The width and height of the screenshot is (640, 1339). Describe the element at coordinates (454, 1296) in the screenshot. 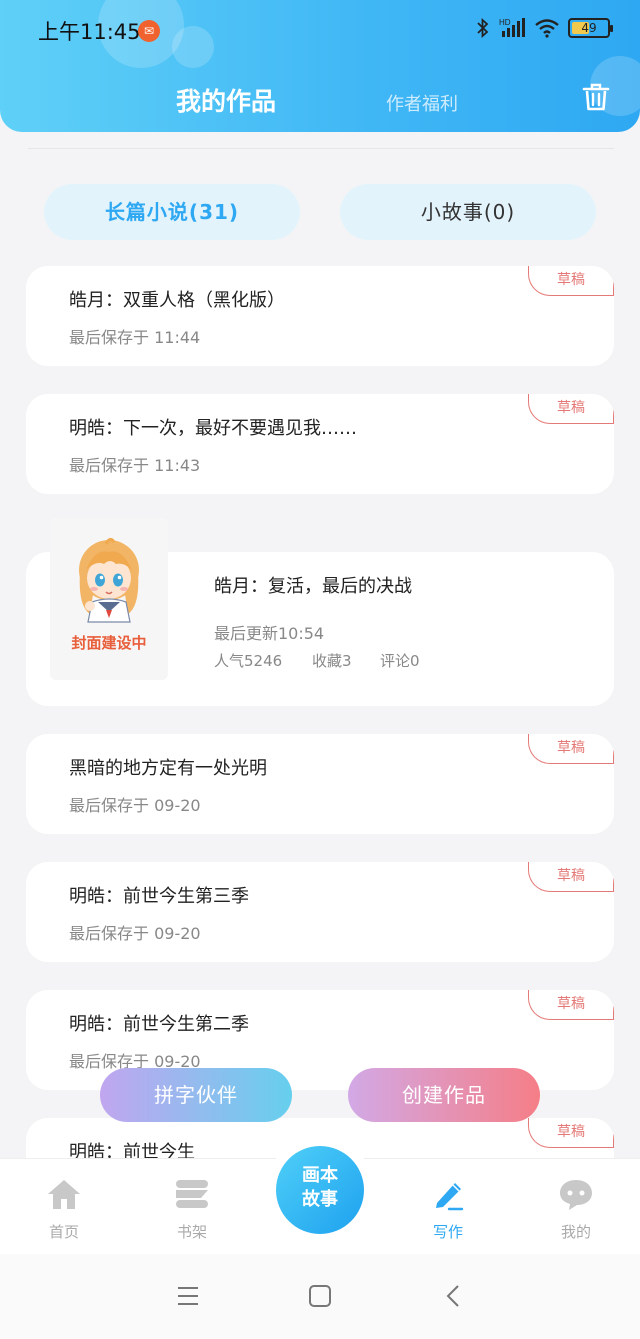

I see `back-icon` at that location.